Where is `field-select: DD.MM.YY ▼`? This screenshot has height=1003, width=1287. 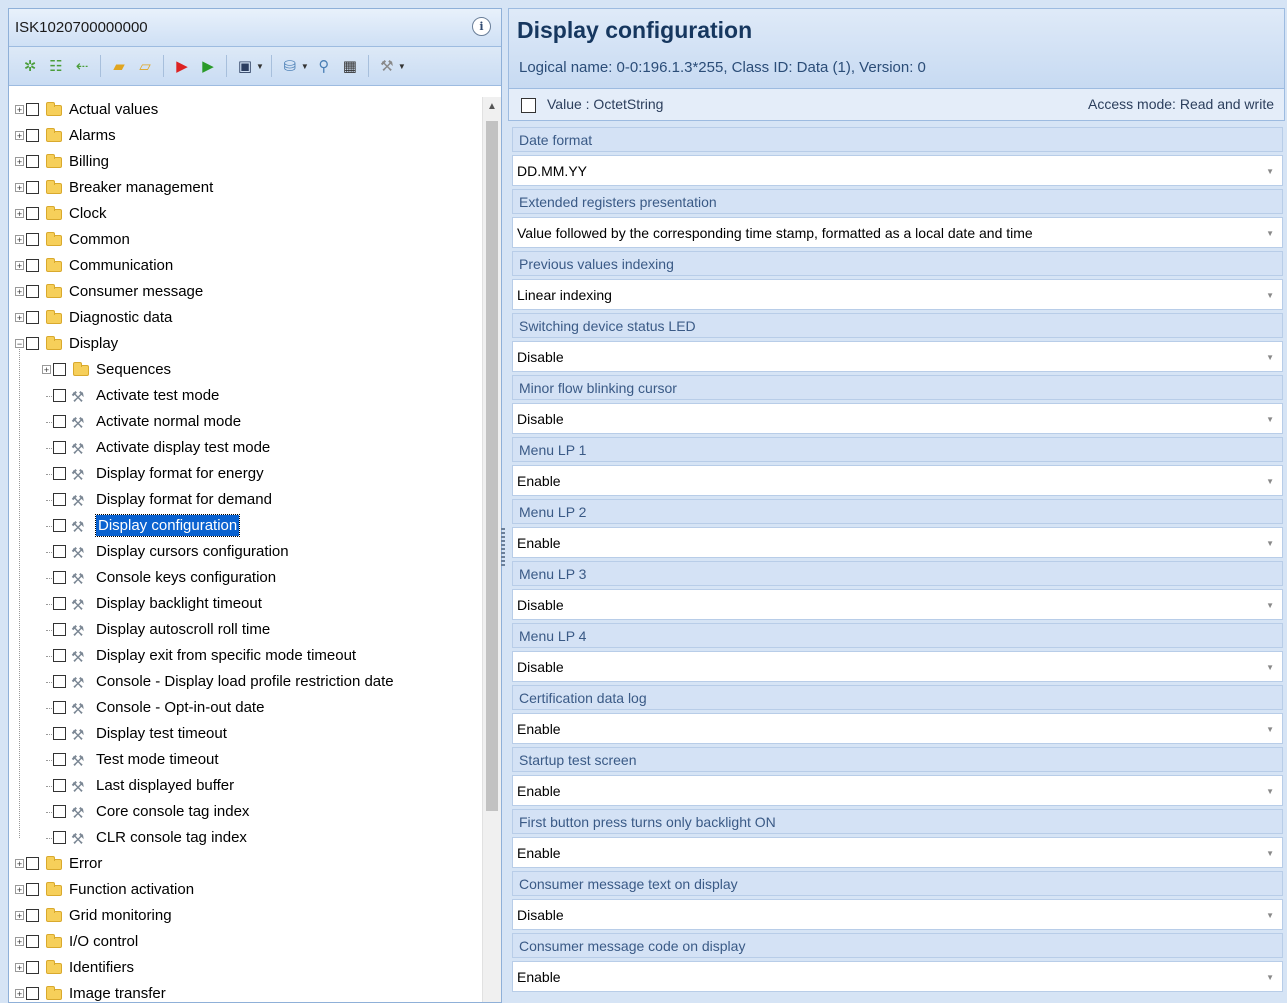
field-select: DD.MM.YY ▼ is located at coordinates (897, 170).